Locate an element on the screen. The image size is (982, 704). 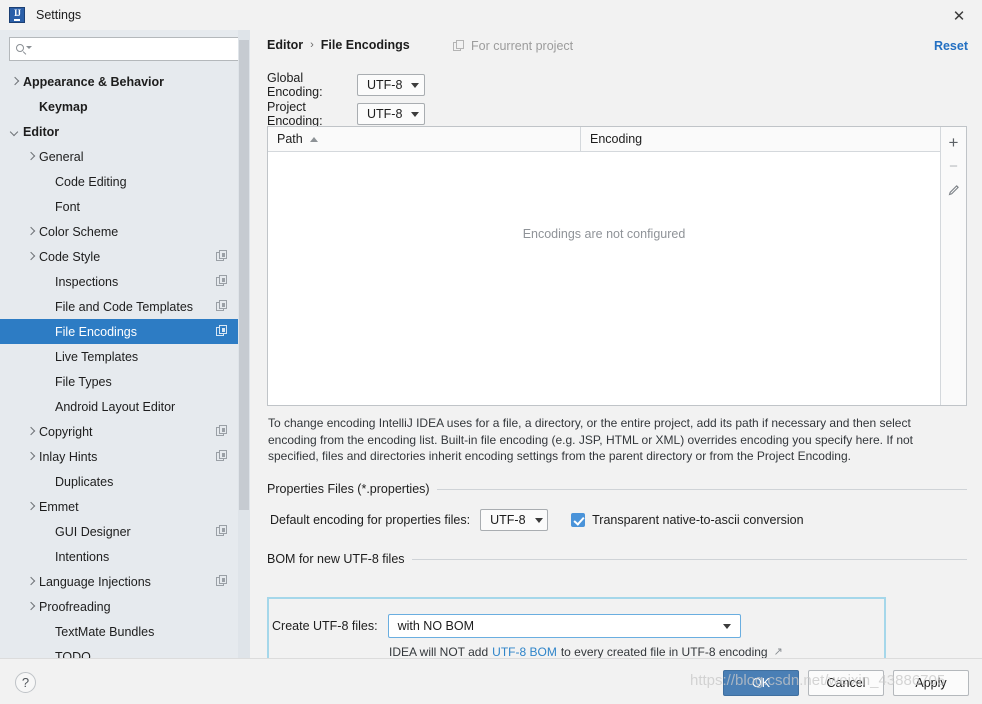
sidebar-item-code-style: Code Style is located at coordinates (125, 256).